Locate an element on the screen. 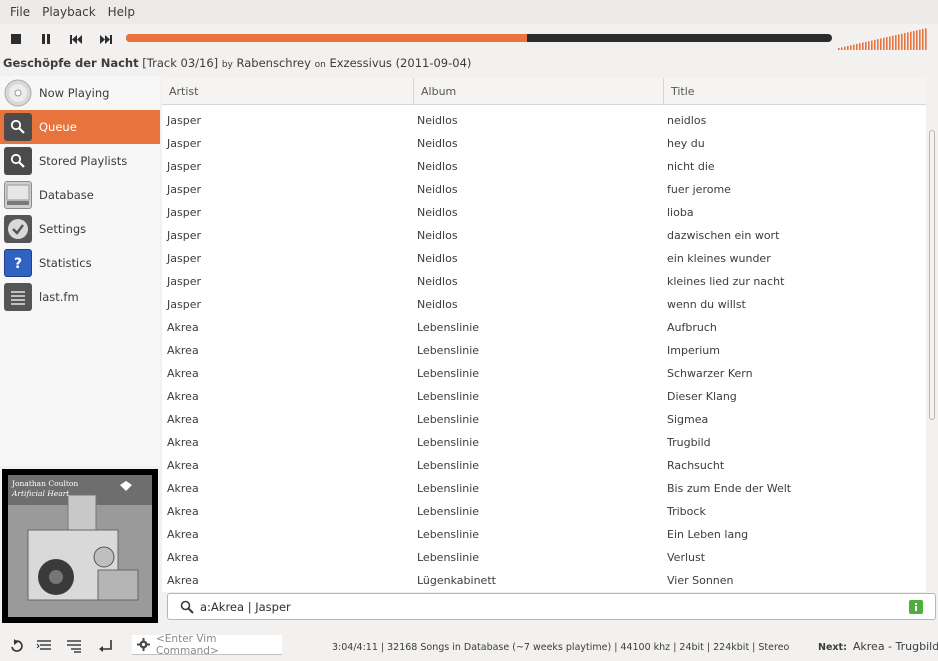 Image resolution: width=938 pixels, height=661 pixels. menu-playback: Playback is located at coordinates (69, 12).